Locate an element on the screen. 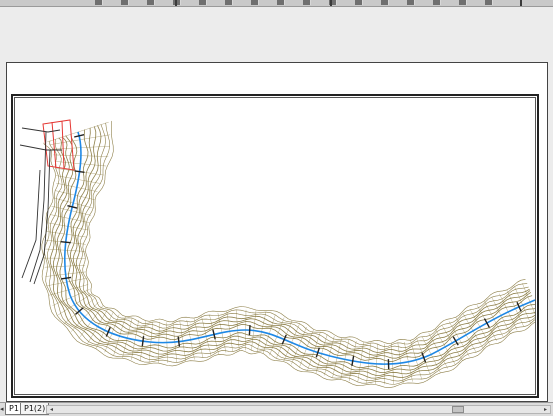 Image resolution: width=553 pixels, height=416 pixels. horizontal-scrollbar: ◂ ▸ is located at coordinates (298, 409).